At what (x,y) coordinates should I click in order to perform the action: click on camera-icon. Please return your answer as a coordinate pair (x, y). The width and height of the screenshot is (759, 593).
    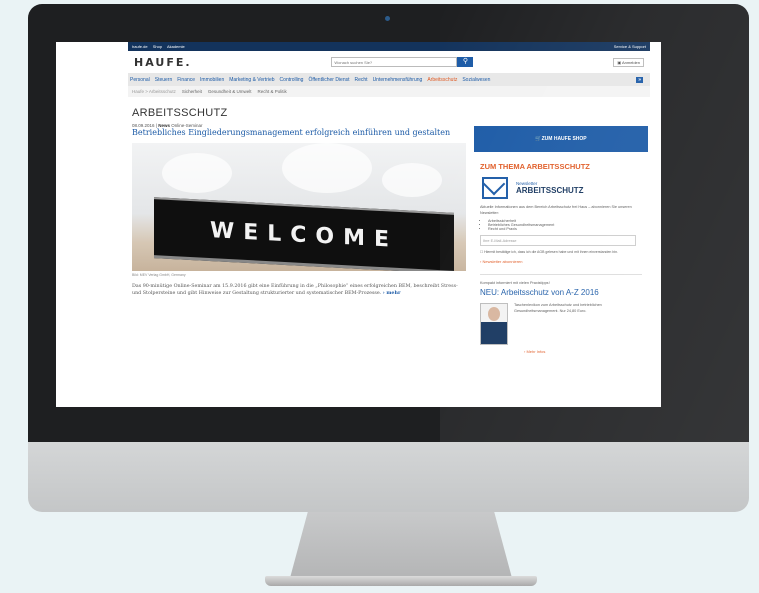
    Looking at the image, I should click on (387, 18).